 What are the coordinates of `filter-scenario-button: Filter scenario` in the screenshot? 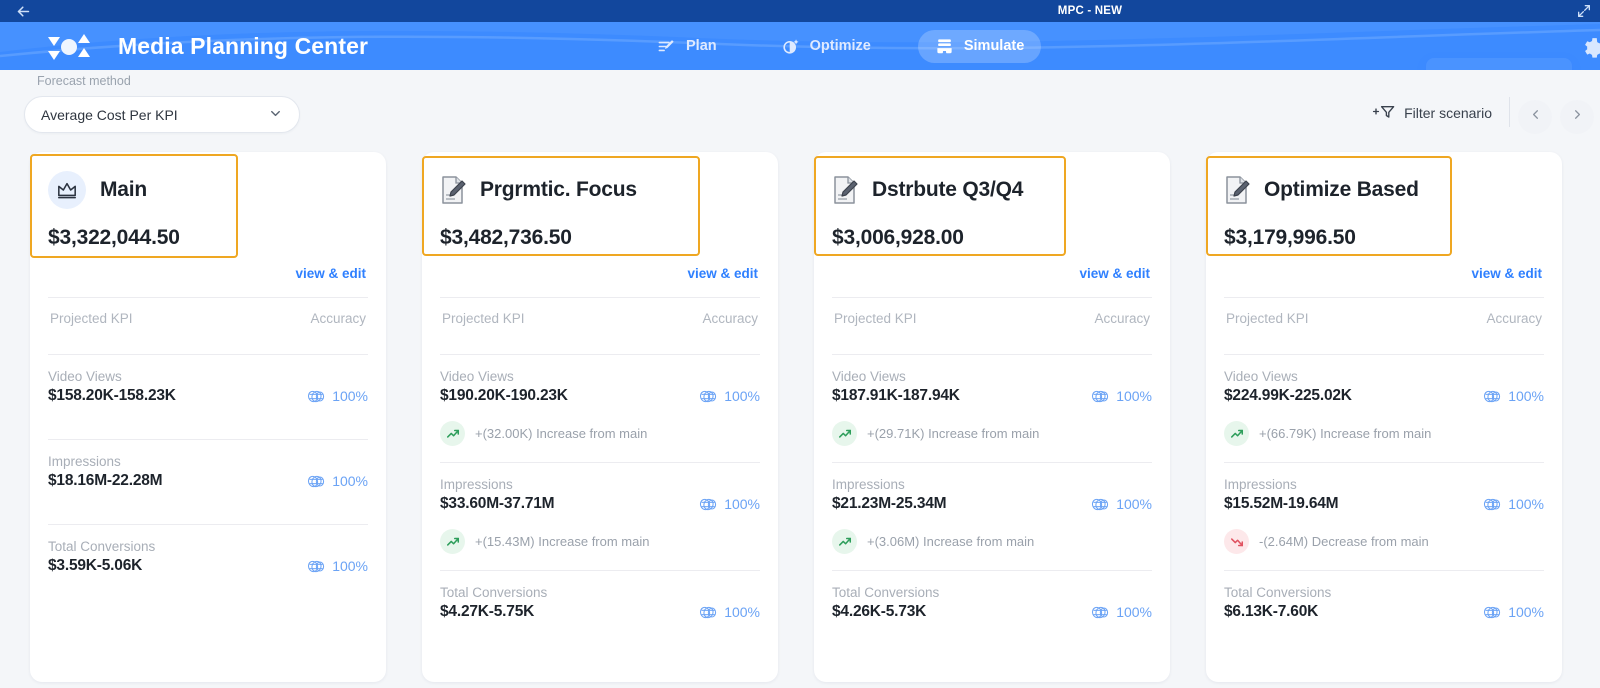 It's located at (1432, 113).